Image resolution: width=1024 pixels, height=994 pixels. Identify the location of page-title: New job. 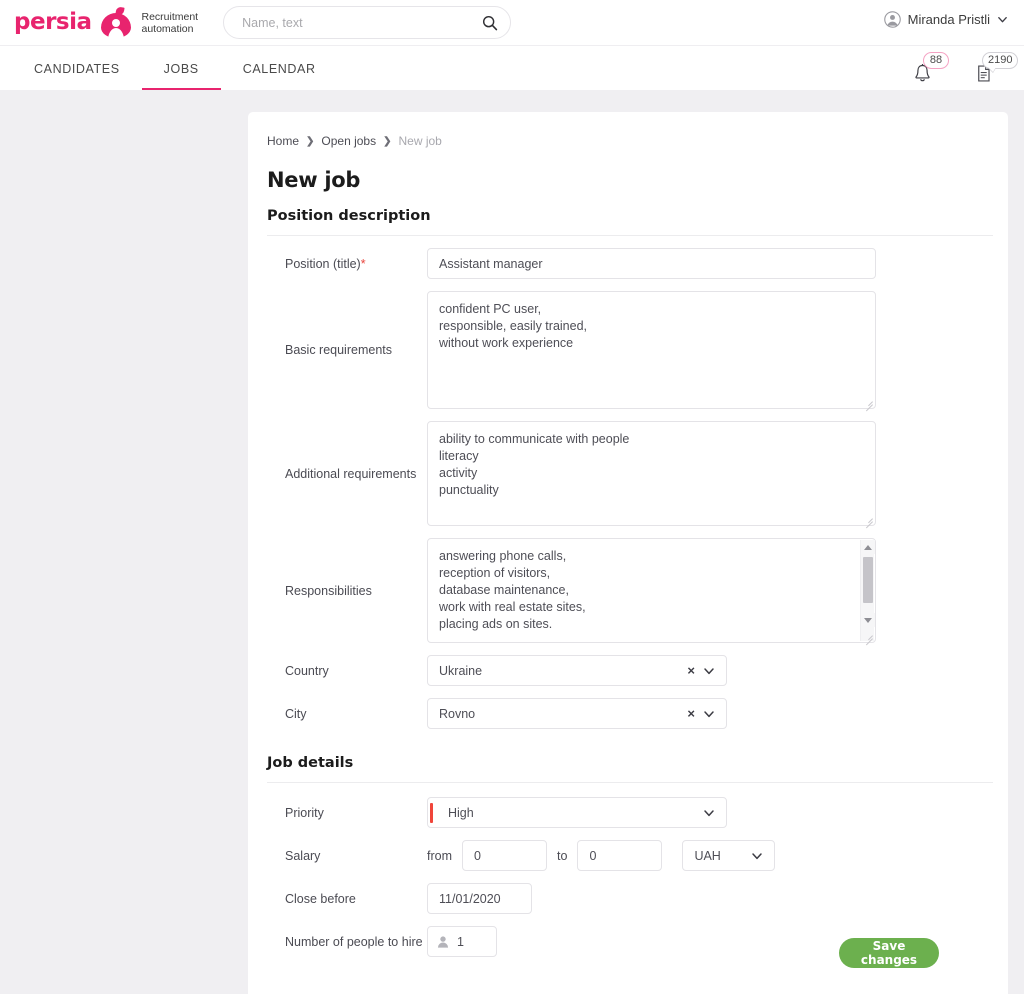
(314, 180).